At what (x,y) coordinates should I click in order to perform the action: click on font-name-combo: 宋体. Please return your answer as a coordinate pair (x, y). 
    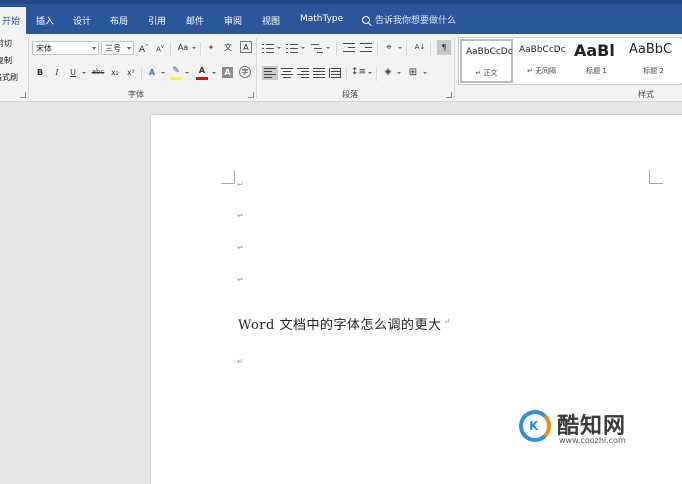
    Looking at the image, I should click on (65, 48).